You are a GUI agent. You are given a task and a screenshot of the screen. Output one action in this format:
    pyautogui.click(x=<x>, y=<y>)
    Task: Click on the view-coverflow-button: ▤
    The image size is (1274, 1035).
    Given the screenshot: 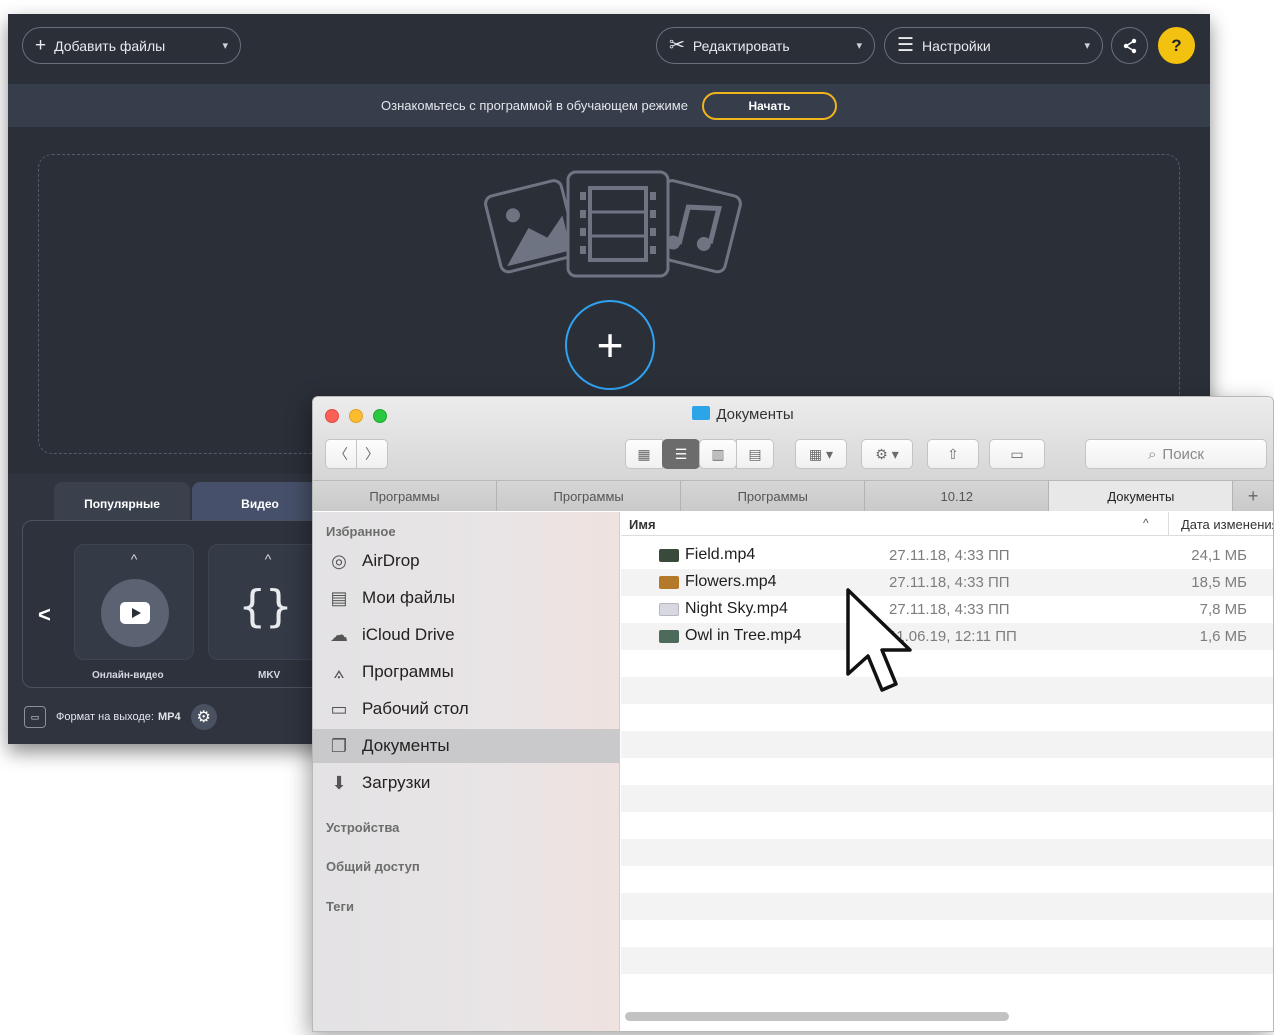 What is the action you would take?
    pyautogui.click(x=755, y=454)
    